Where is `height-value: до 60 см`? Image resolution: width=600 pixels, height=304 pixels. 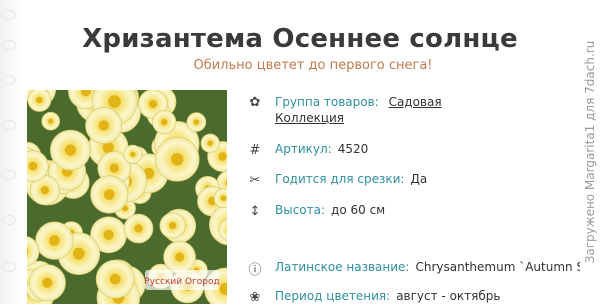 height-value: до 60 см is located at coordinates (358, 210).